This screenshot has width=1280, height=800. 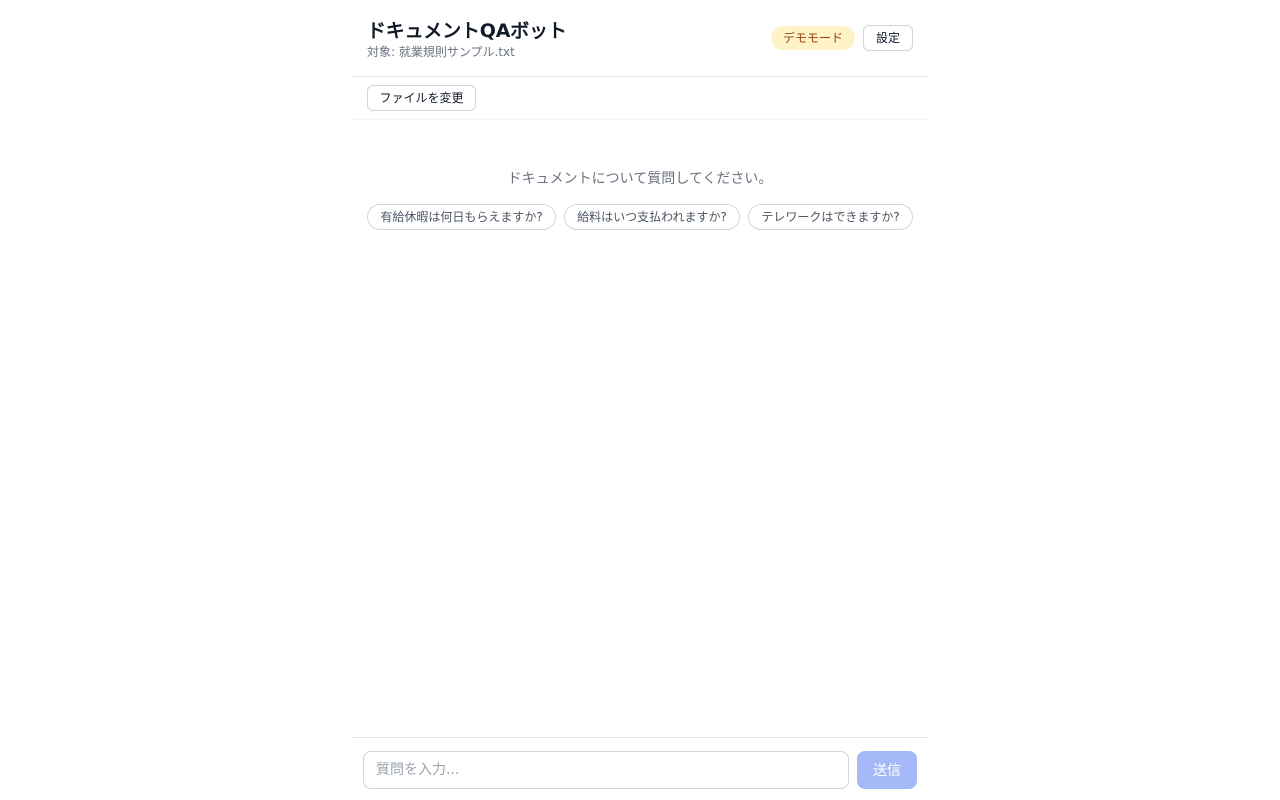 What do you see at coordinates (606, 770) in the screenshot?
I see `question-input` at bounding box center [606, 770].